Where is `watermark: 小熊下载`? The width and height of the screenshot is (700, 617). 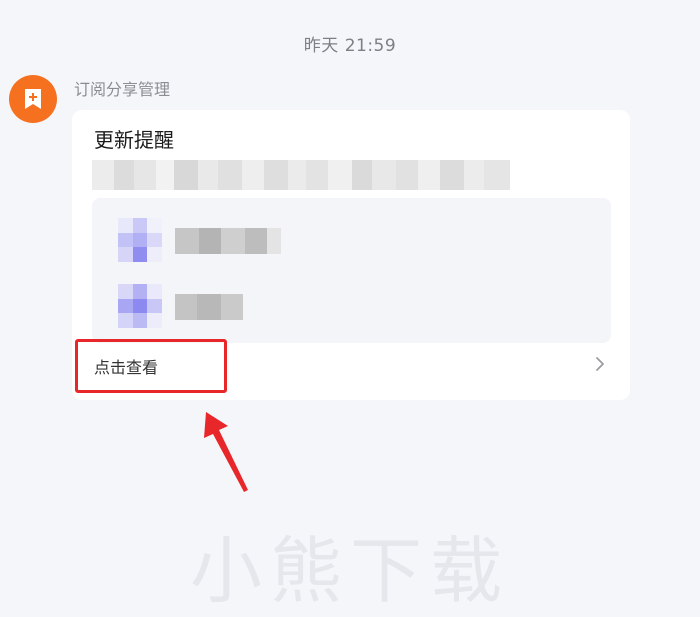
watermark: 小熊下载 is located at coordinates (349, 571).